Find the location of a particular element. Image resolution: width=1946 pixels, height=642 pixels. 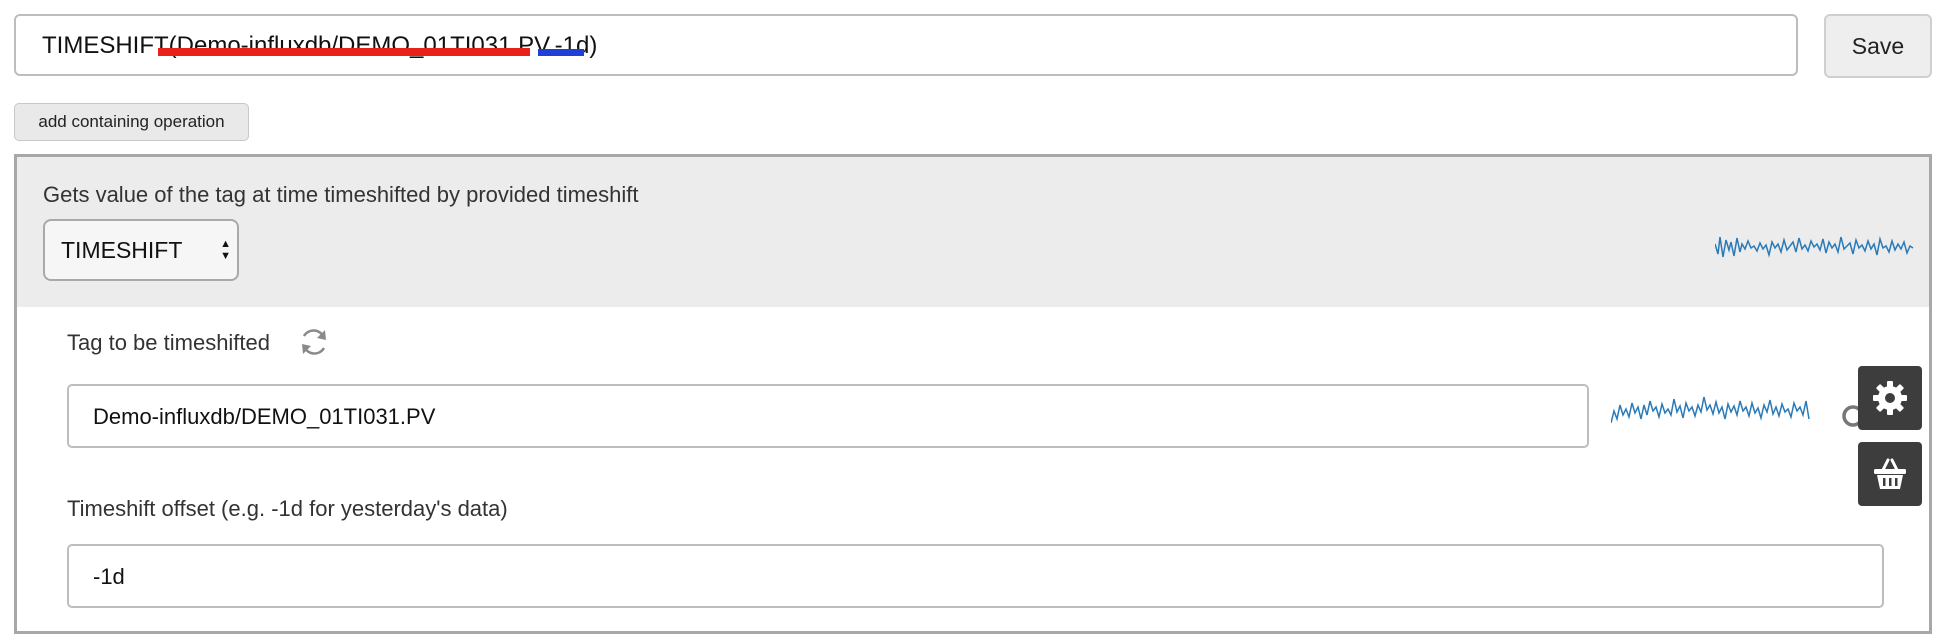

basket-icon is located at coordinates (1890, 473).